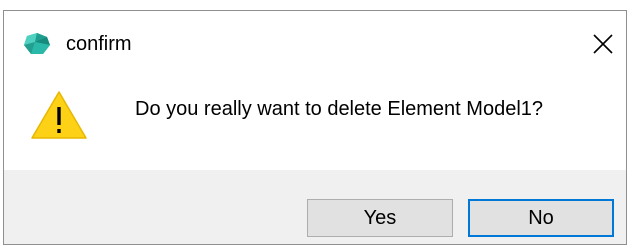 This screenshot has height=251, width=633. Describe the element at coordinates (541, 218) in the screenshot. I see `no-button: No` at that location.